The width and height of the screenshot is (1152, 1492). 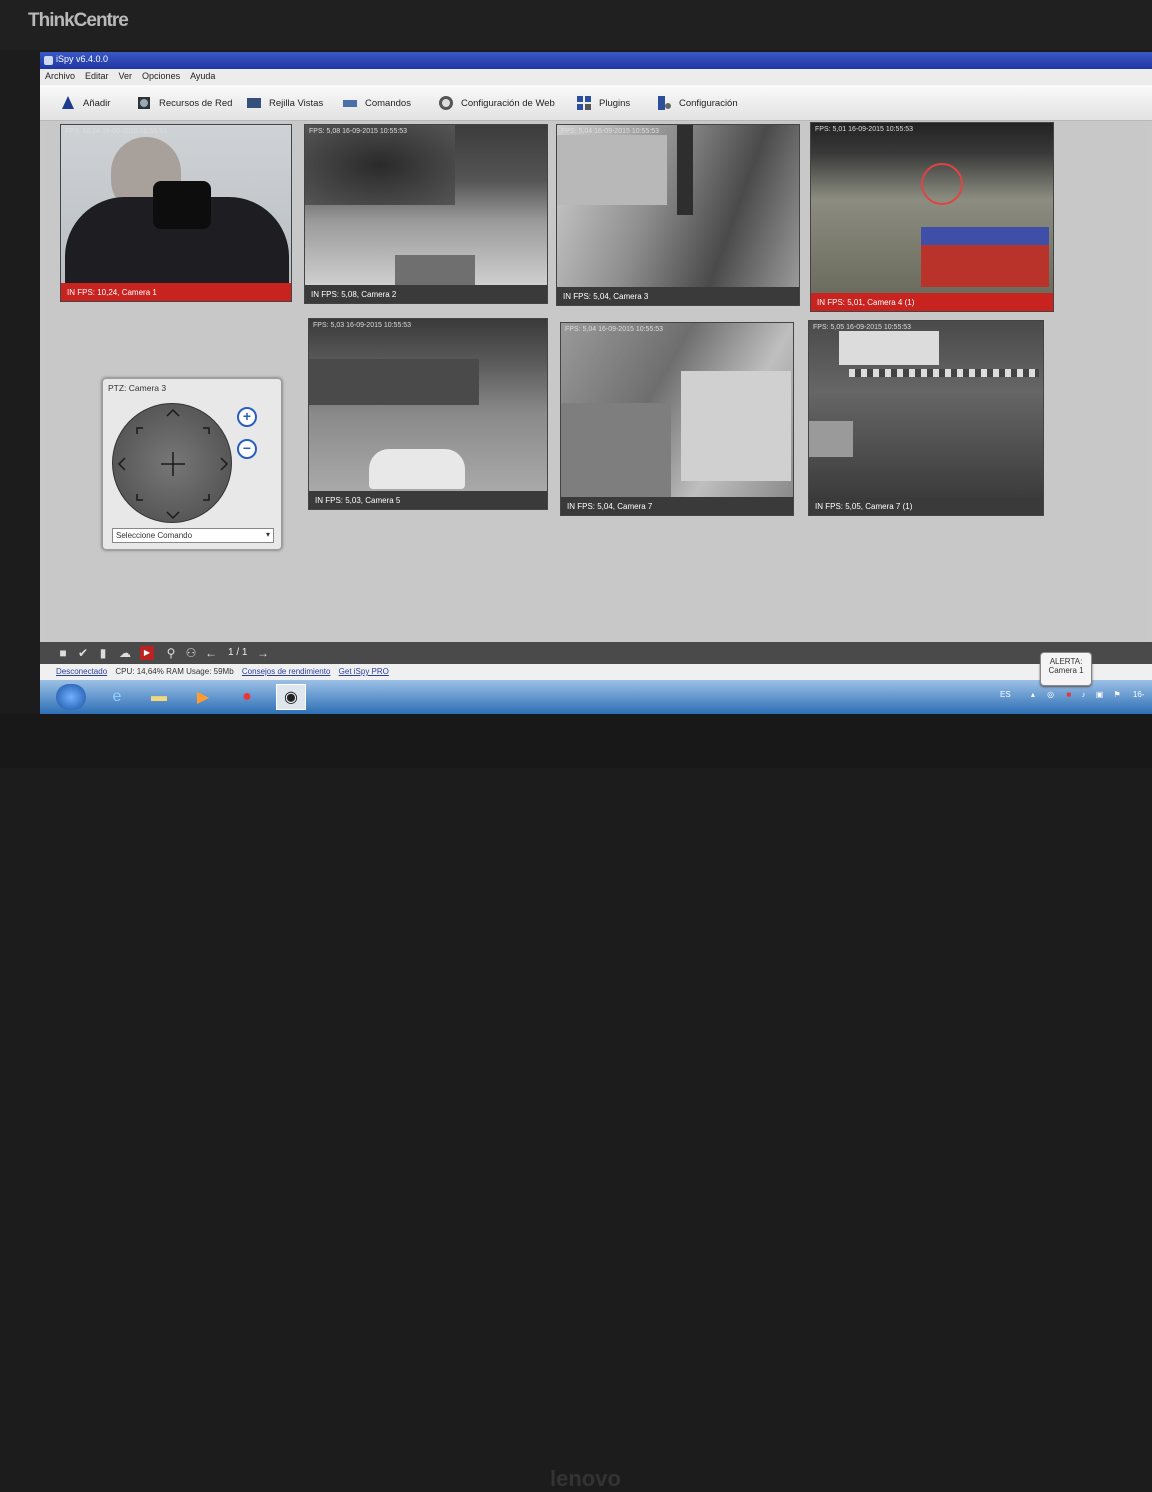 I want to click on camera-held-image, so click(x=182, y=205).